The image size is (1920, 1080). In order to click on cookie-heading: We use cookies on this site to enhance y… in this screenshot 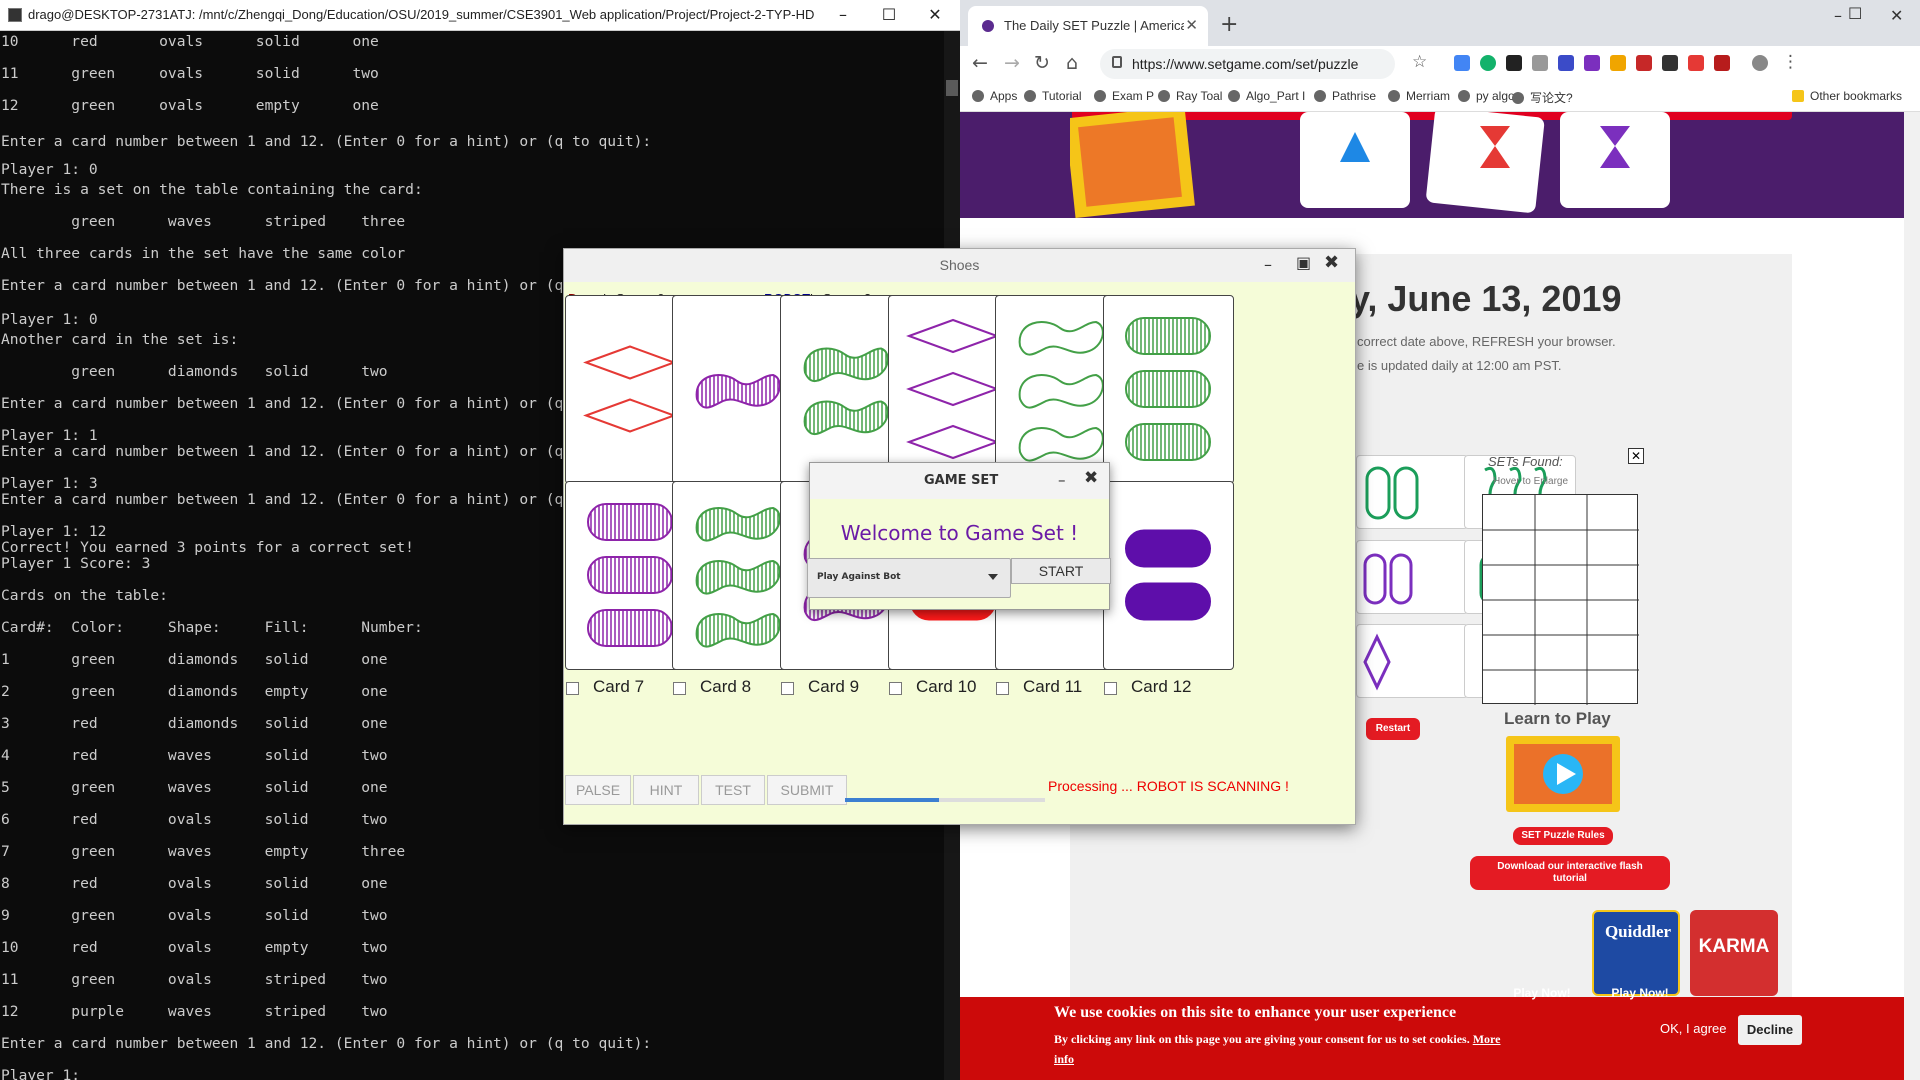, I will do `click(1255, 1012)`.